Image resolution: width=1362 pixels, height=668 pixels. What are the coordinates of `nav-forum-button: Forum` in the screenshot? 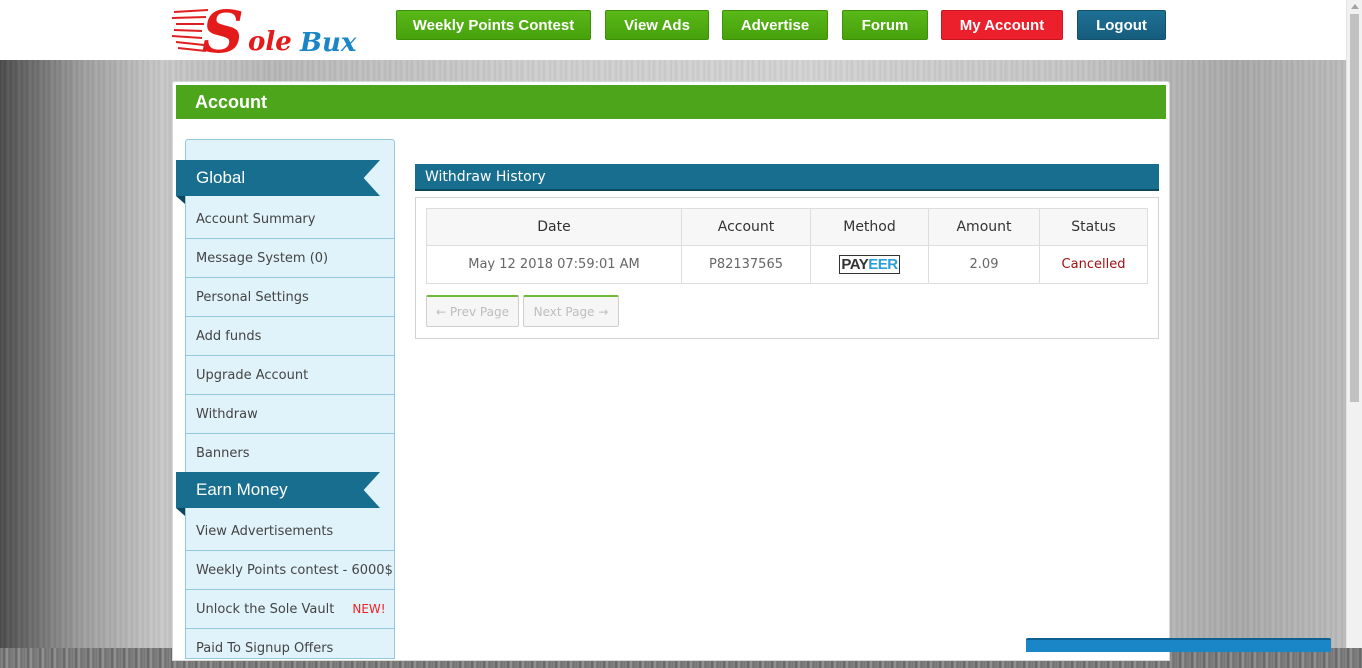 It's located at (885, 25).